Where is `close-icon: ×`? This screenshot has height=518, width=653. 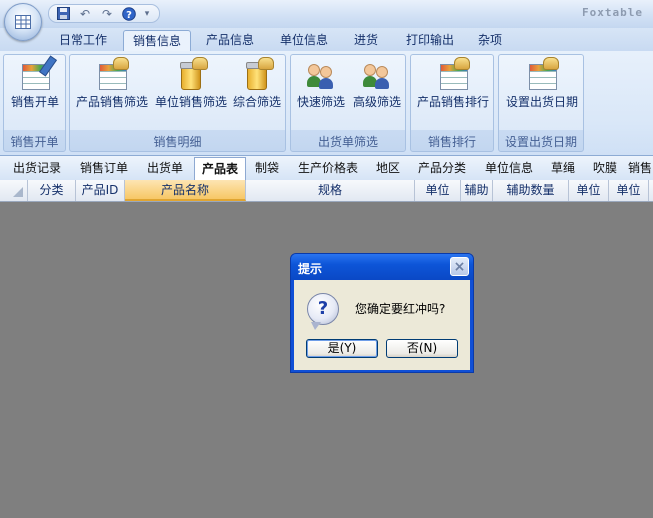
close-icon: × is located at coordinates (459, 266).